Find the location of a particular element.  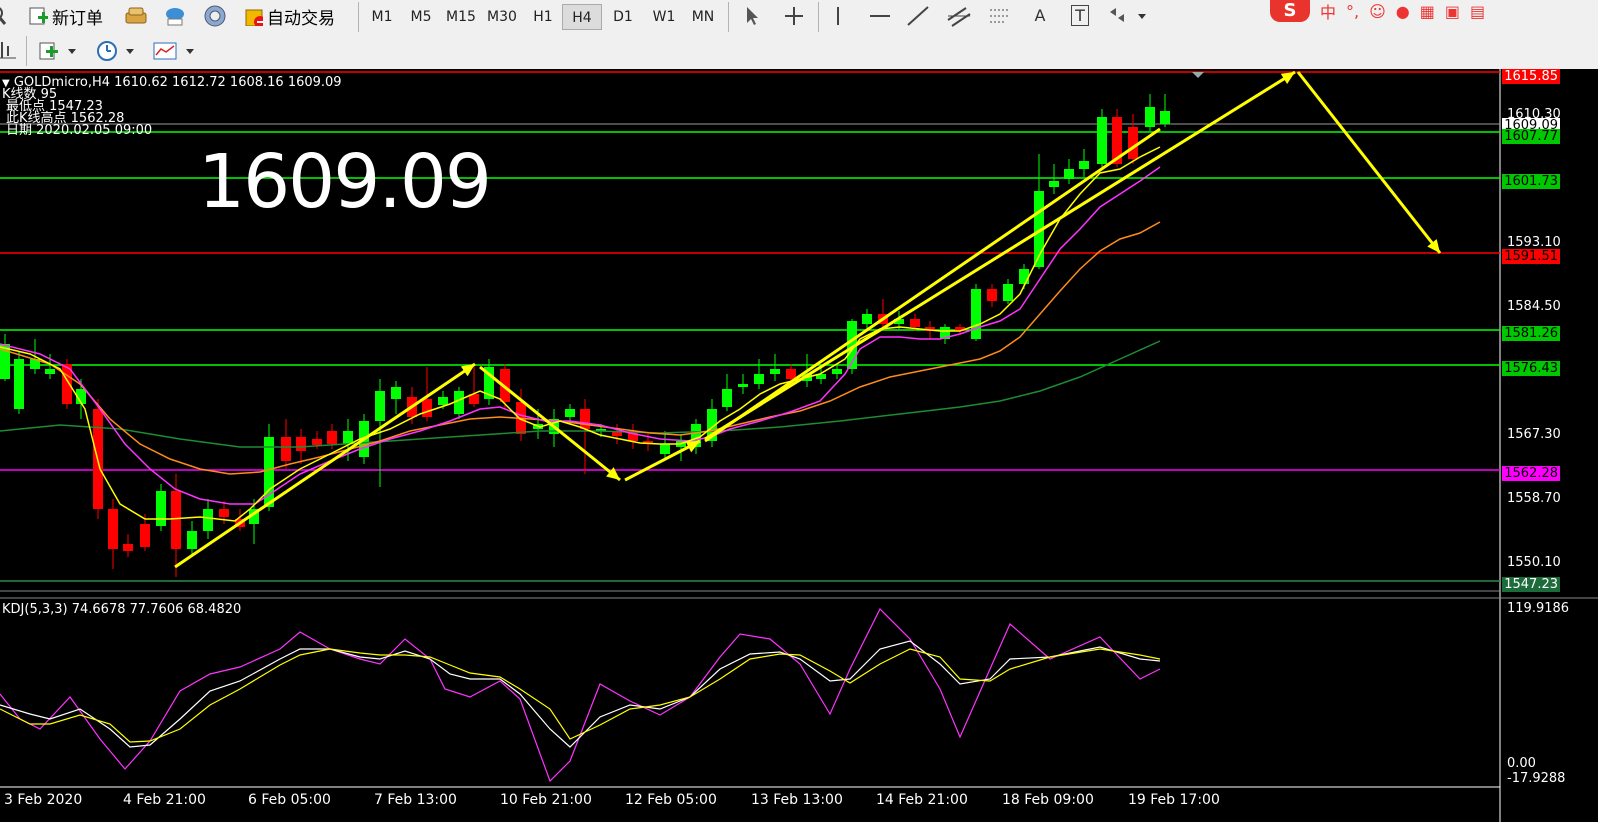

cloud-icon is located at coordinates (175, 17).